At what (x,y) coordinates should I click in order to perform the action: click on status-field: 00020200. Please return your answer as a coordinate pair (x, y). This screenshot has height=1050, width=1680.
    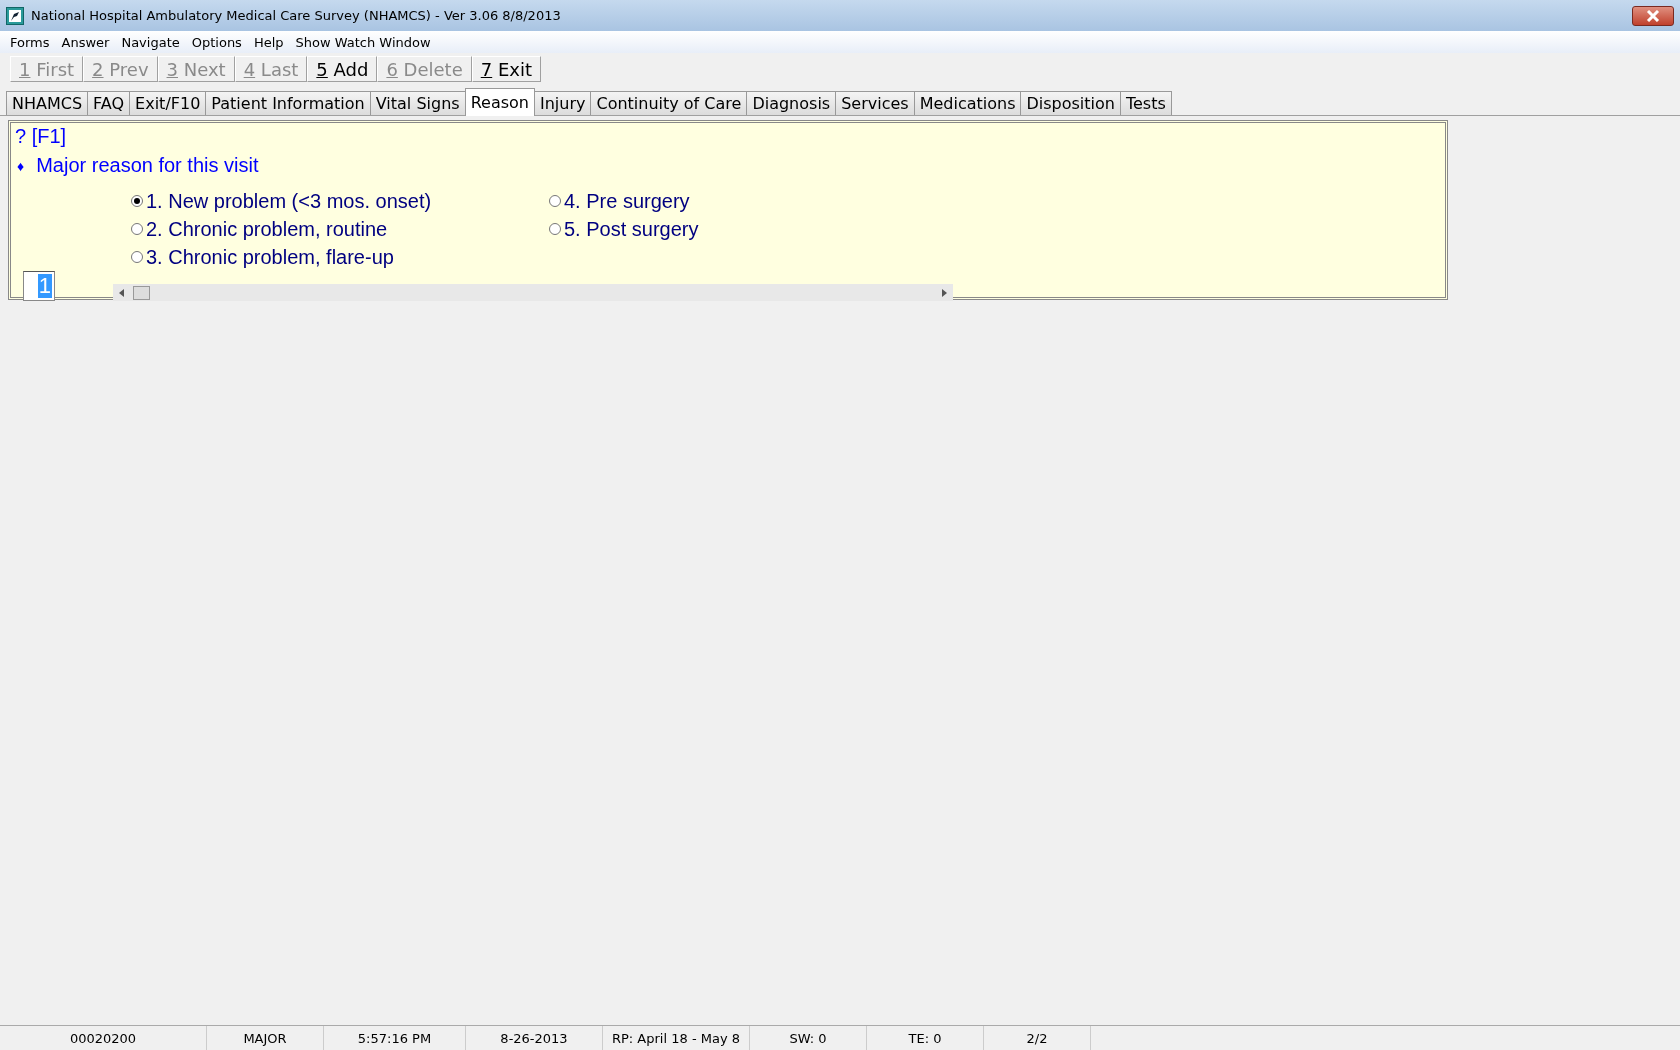
    Looking at the image, I should click on (103, 1038).